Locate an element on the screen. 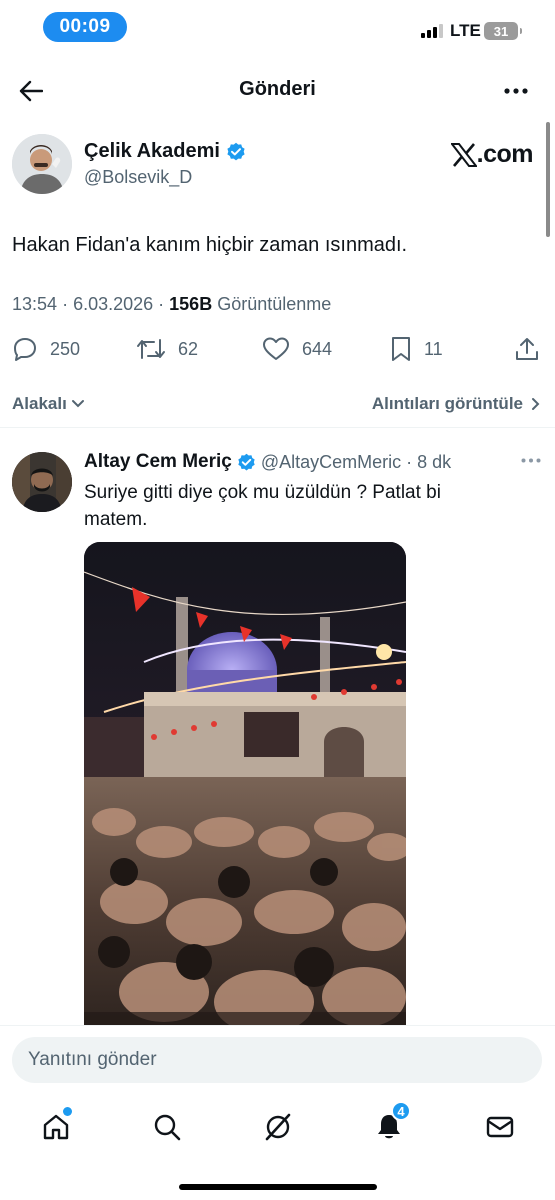 This screenshot has width=555, height=1200. tab-notifications: 4 is located at coordinates (390, 1124).